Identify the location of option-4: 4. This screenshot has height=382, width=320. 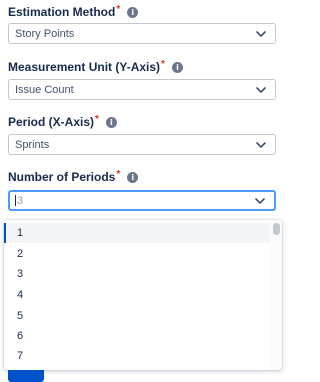
(137, 295).